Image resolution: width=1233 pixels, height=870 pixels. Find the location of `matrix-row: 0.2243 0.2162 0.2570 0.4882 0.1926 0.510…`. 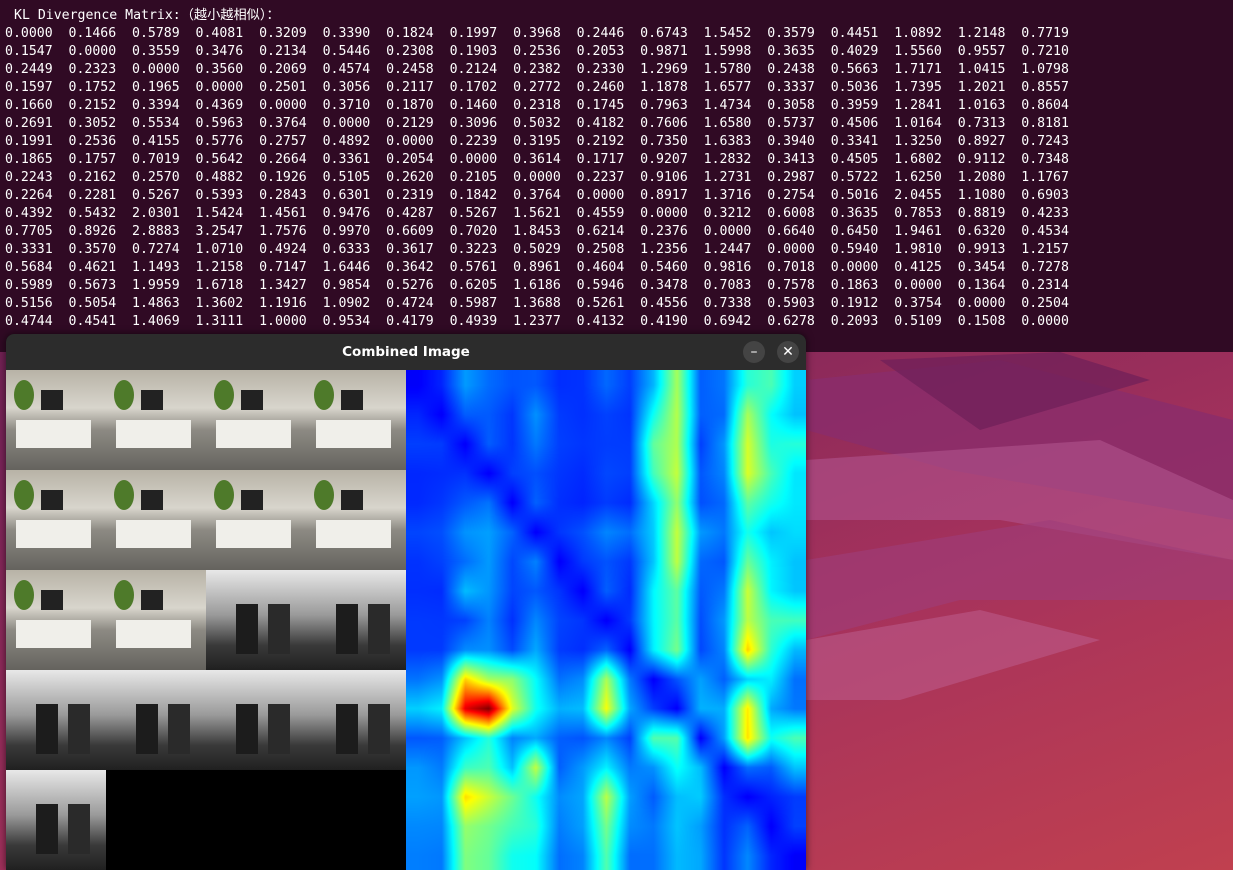

matrix-row: 0.2243 0.2162 0.2570 0.4882 0.1926 0.510… is located at coordinates (537, 177).